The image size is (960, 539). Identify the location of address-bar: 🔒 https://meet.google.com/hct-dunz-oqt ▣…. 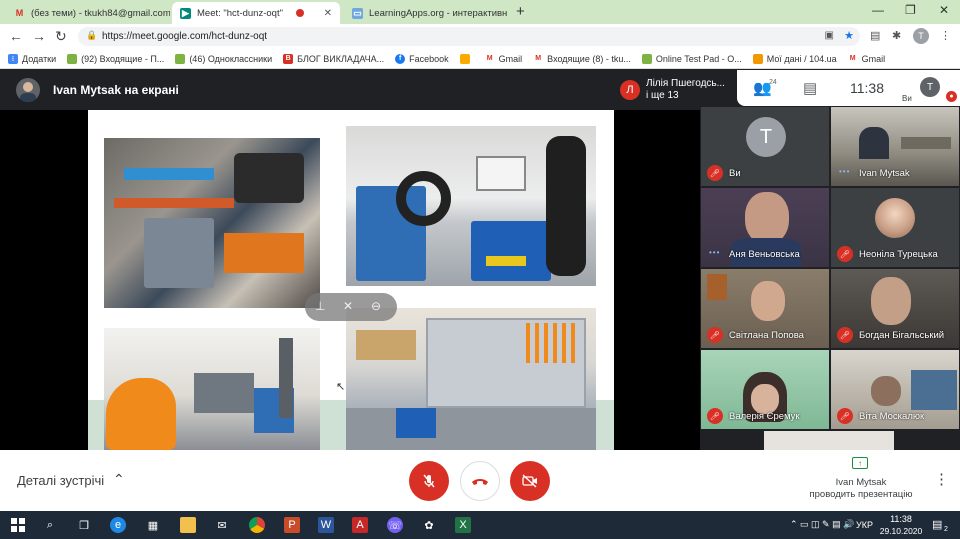
(469, 36).